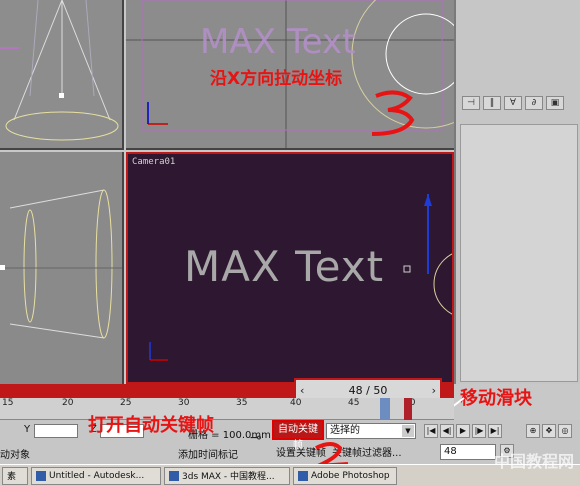 This screenshot has height=486, width=580. Describe the element at coordinates (549, 431) in the screenshot. I see `pan-icon: ✥` at that location.